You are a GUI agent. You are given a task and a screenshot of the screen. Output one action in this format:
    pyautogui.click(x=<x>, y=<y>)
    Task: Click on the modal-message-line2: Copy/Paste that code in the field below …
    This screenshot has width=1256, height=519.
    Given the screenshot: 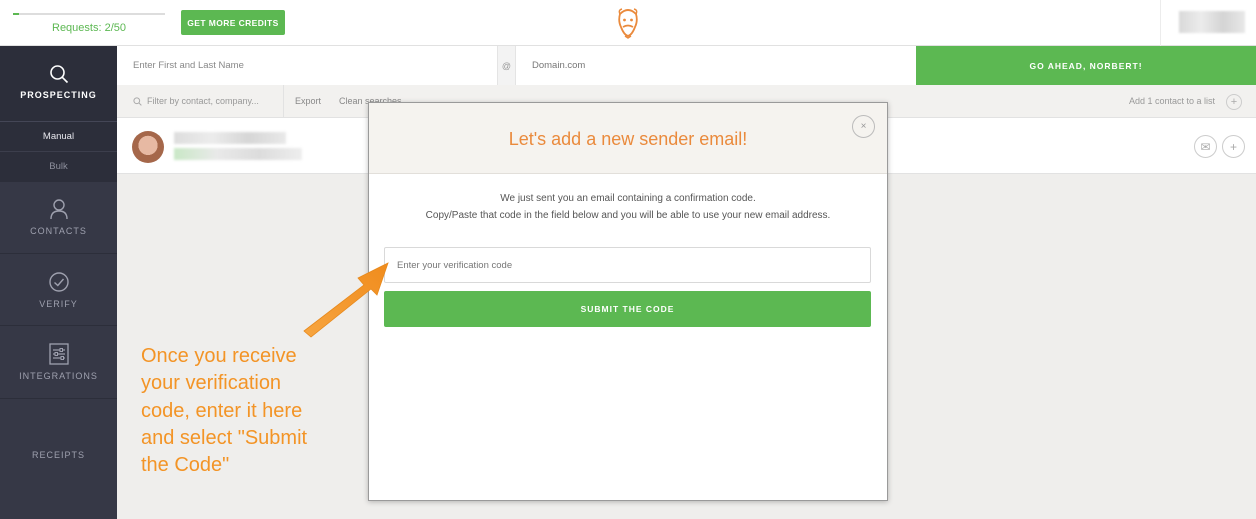 What is the action you would take?
    pyautogui.click(x=628, y=215)
    